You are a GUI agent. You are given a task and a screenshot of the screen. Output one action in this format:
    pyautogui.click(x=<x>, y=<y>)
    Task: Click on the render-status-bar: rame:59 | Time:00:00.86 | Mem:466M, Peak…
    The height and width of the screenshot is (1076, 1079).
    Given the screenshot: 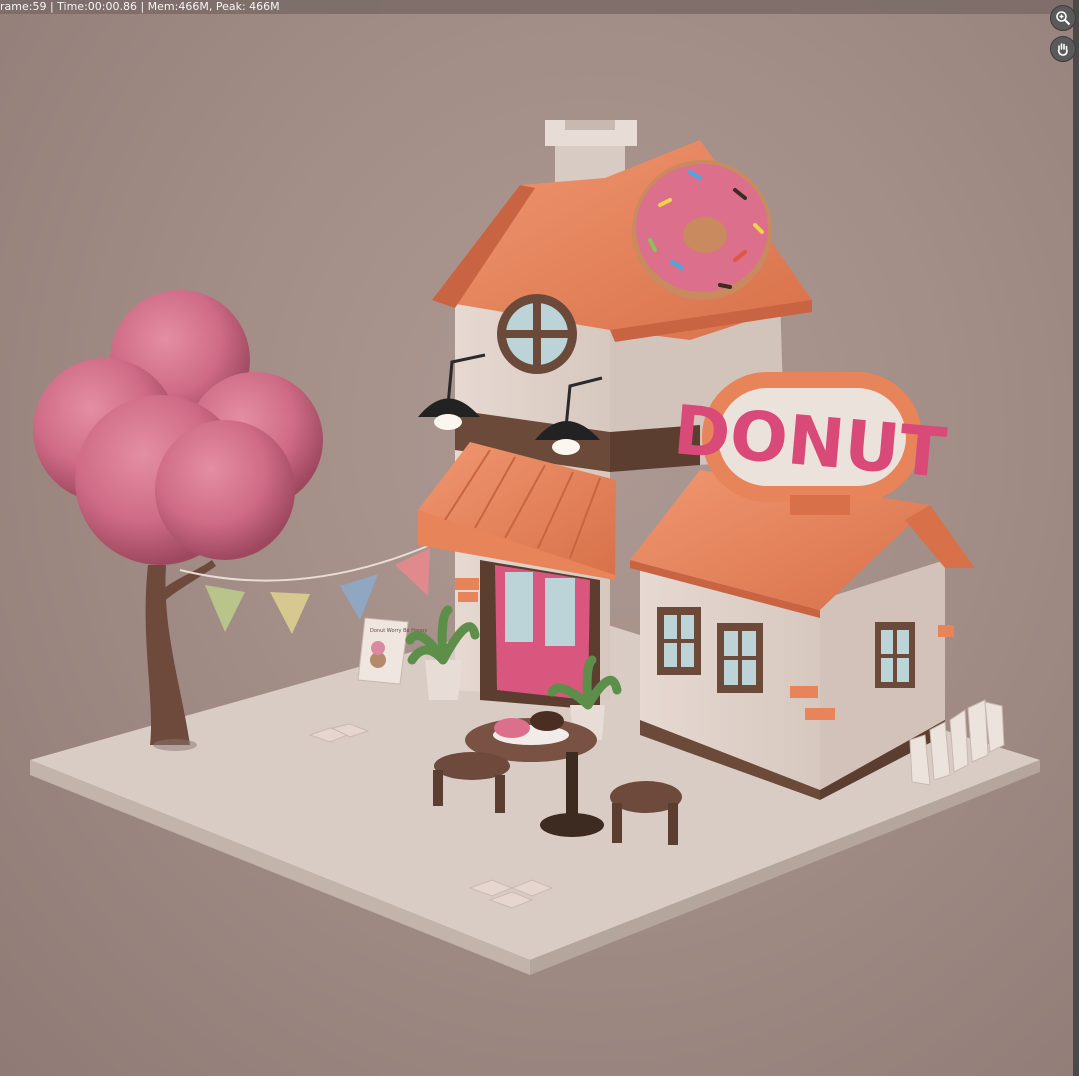 What is the action you would take?
    pyautogui.click(x=536, y=7)
    